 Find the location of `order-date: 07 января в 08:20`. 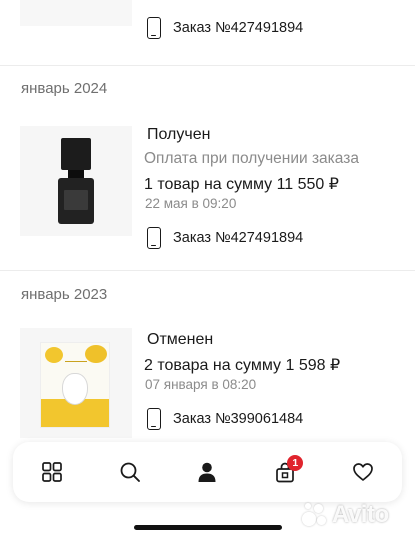

order-date: 07 января в 08:20 is located at coordinates (201, 384).